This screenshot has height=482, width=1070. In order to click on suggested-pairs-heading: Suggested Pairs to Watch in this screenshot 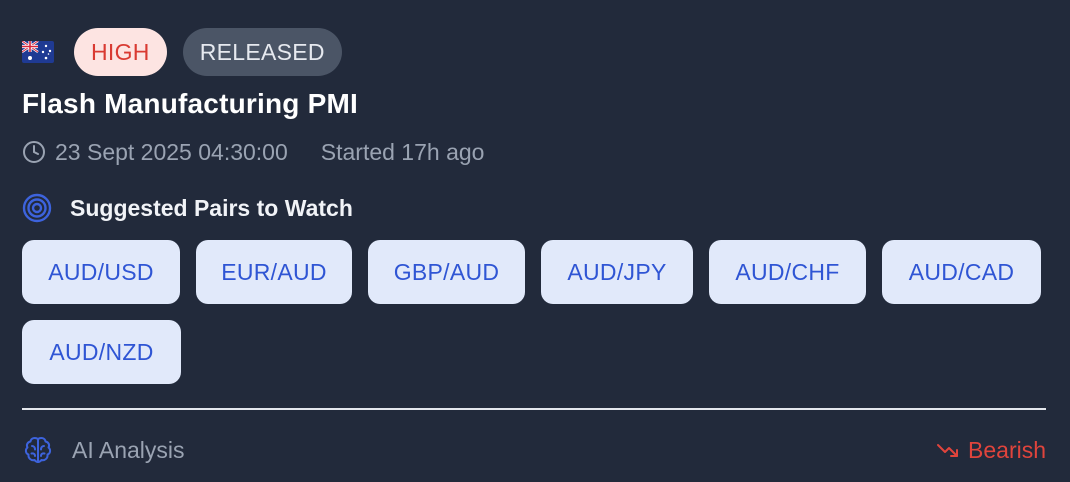, I will do `click(187, 208)`.